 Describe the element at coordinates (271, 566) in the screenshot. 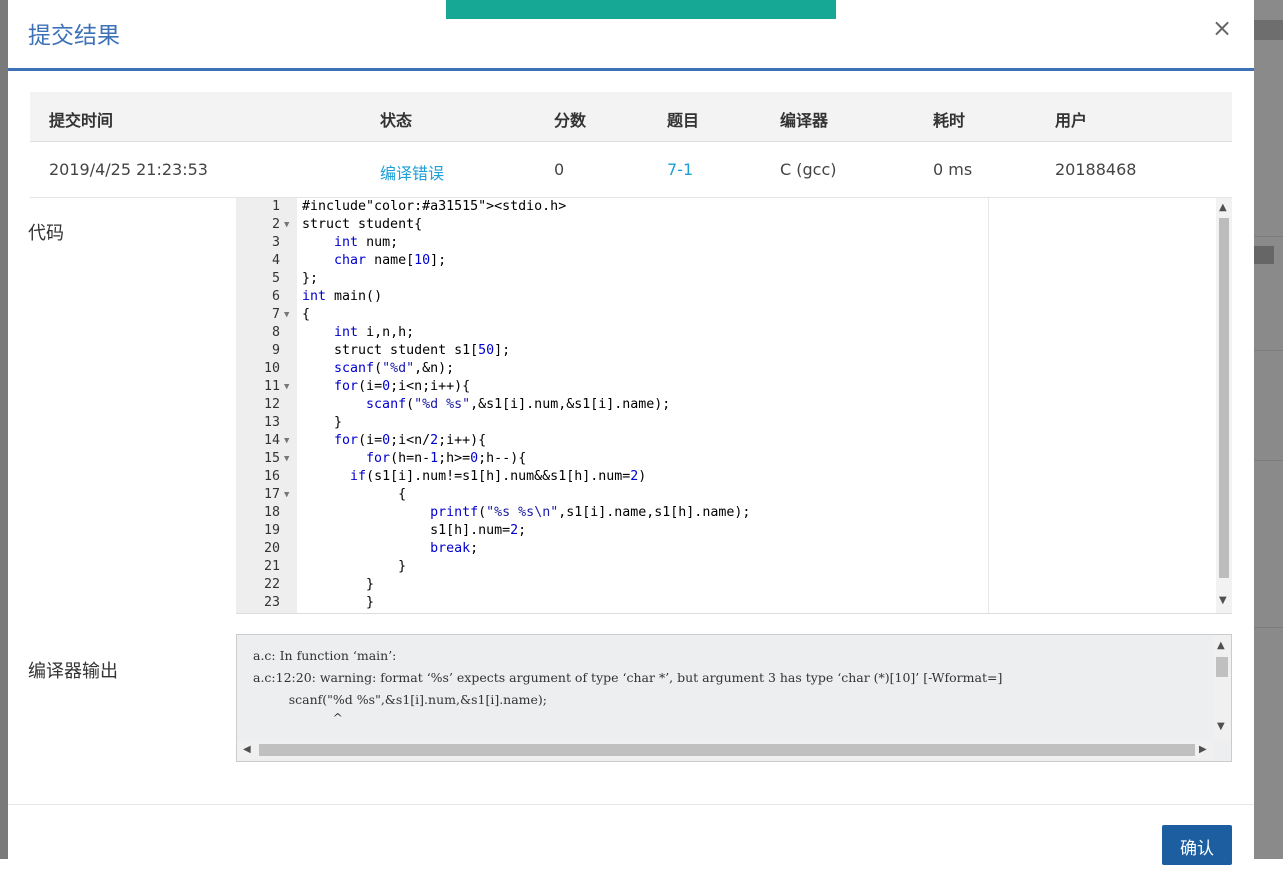

I see `line-number: 21` at that location.